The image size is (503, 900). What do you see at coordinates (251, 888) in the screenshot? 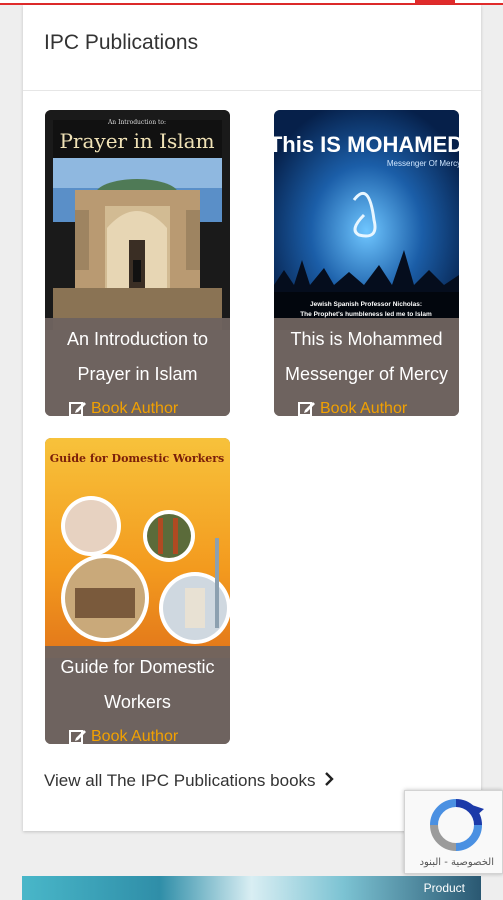
I see `bottom-banner: Product` at bounding box center [251, 888].